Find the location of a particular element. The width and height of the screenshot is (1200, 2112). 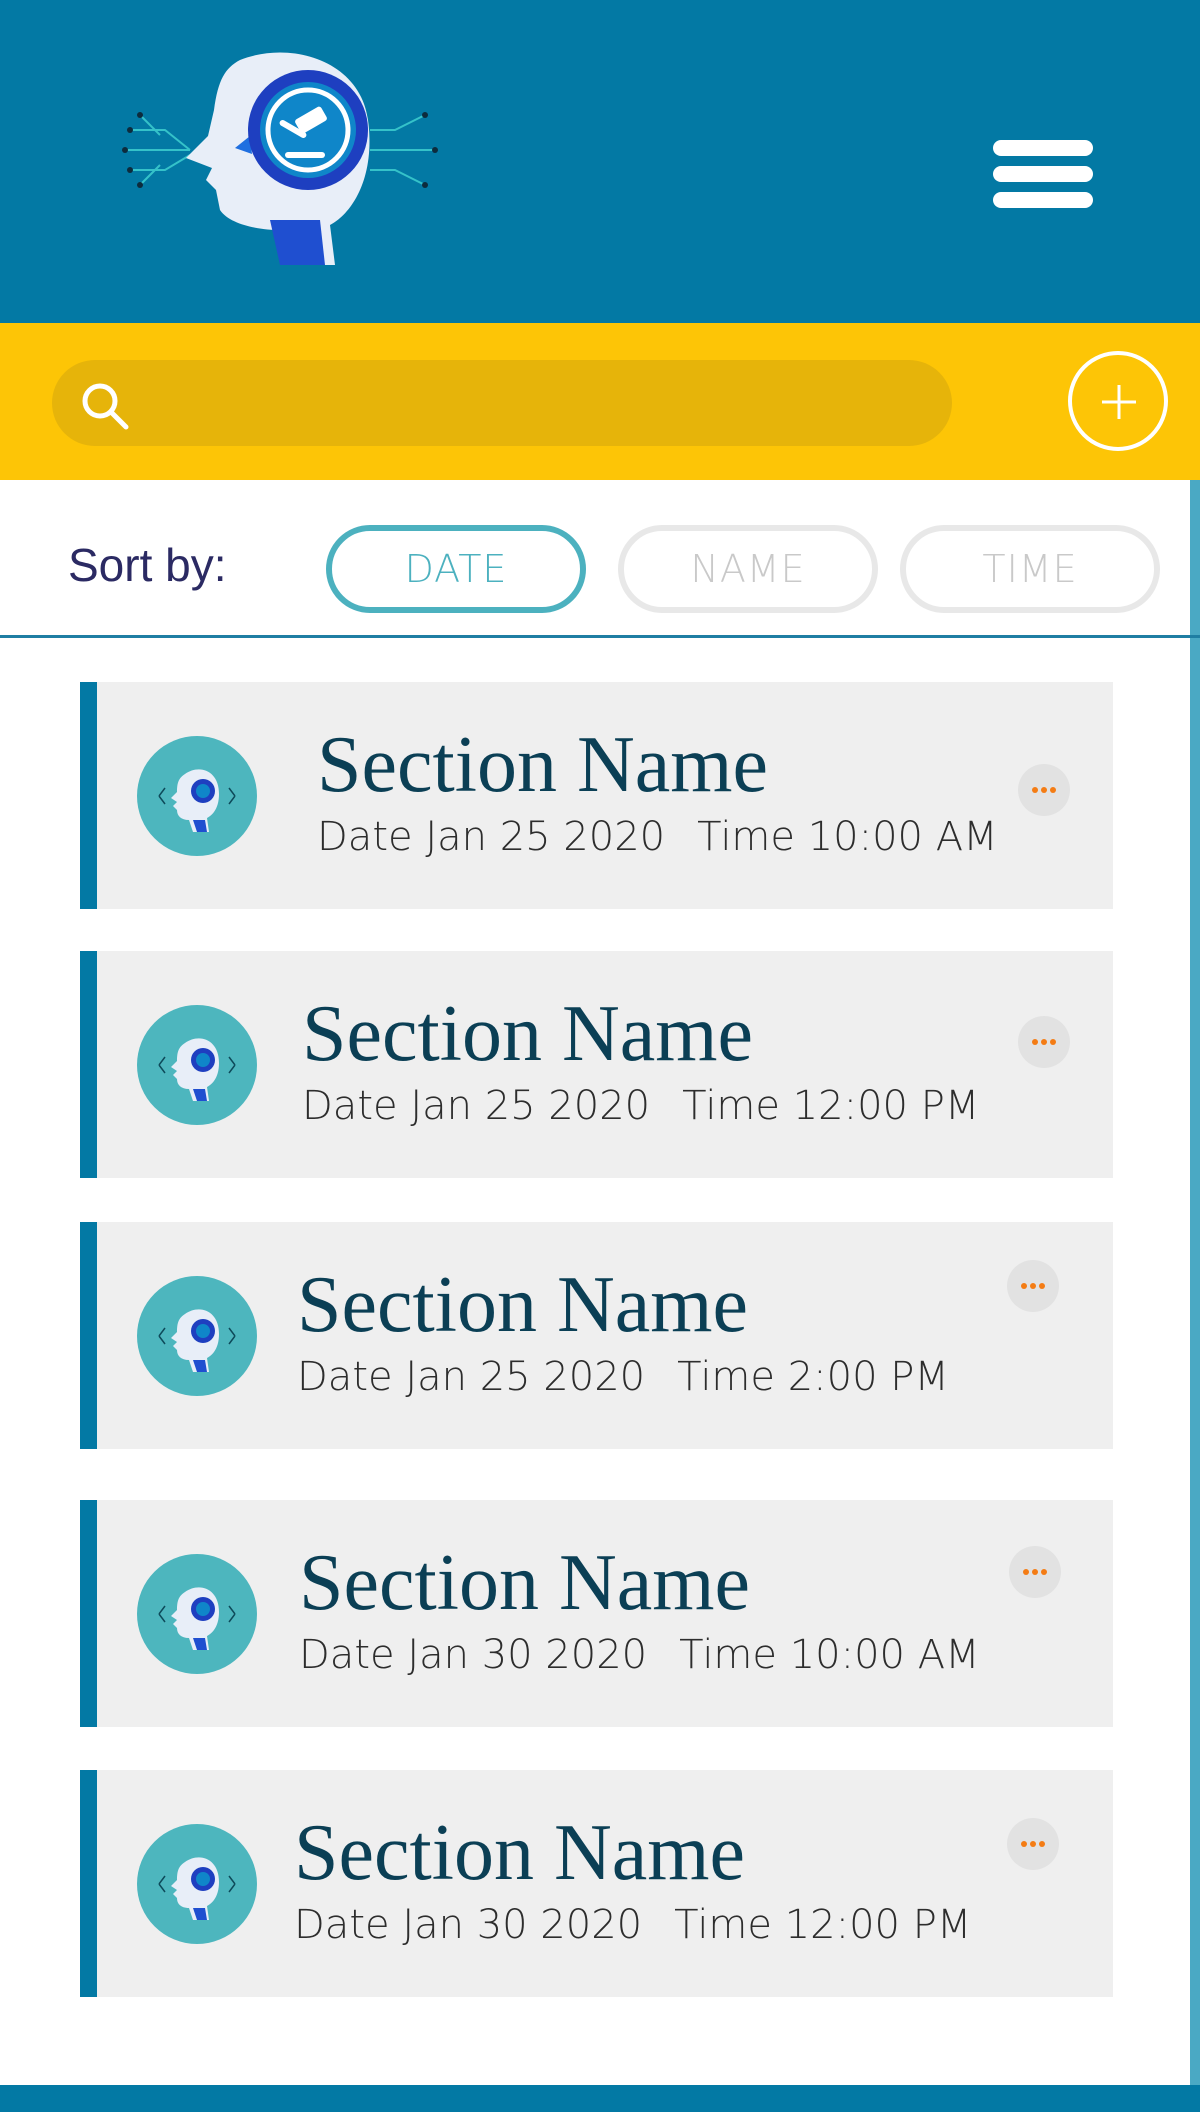

sort-date-button: DATE is located at coordinates (456, 569).